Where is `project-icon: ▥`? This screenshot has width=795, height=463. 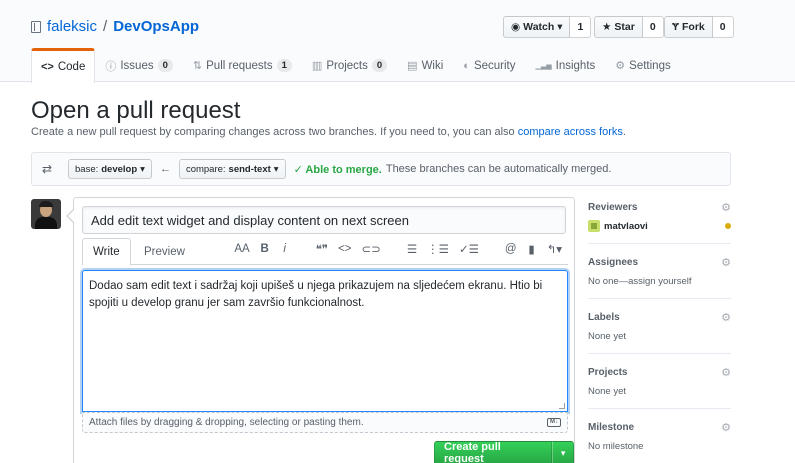 project-icon: ▥ is located at coordinates (317, 66).